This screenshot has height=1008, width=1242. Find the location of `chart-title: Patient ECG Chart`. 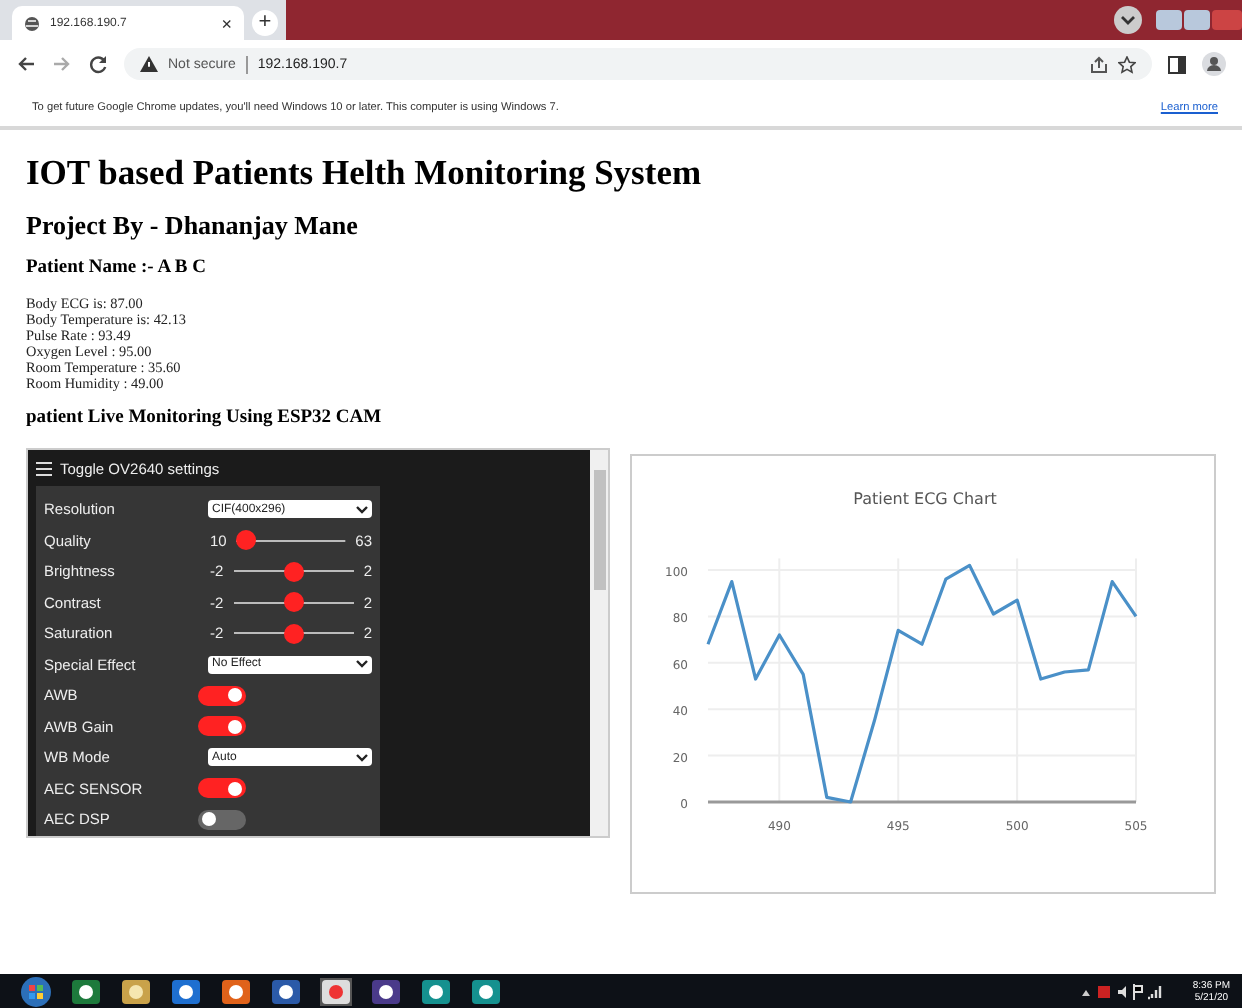

chart-title: Patient ECG Chart is located at coordinates (925, 499).